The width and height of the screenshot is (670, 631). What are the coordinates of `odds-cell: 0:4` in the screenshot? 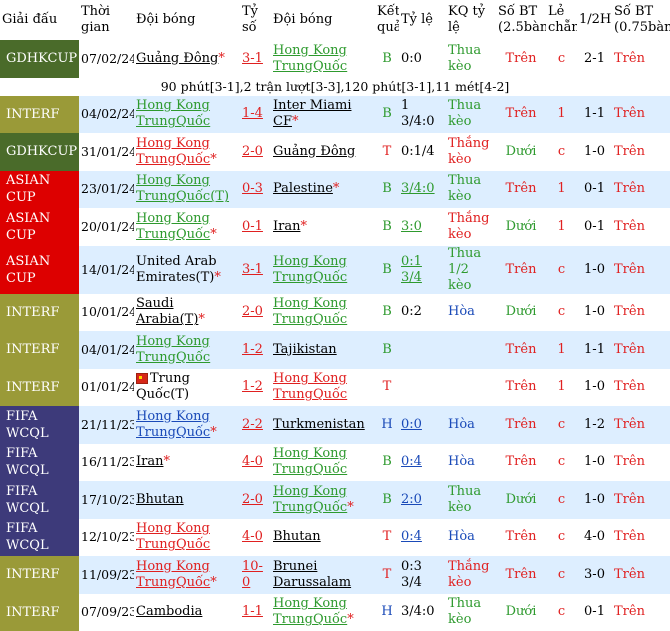 It's located at (422, 463).